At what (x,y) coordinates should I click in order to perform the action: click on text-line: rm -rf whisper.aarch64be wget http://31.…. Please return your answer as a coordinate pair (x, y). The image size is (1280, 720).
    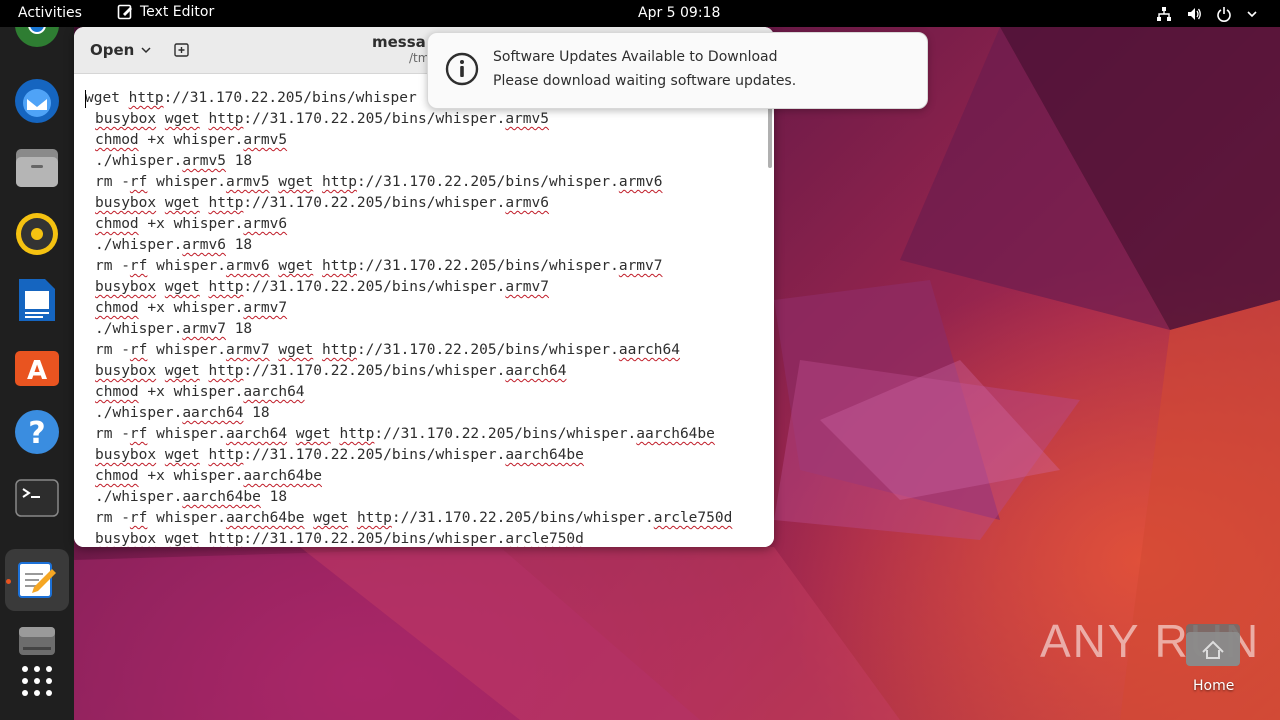
    Looking at the image, I should click on (414, 518).